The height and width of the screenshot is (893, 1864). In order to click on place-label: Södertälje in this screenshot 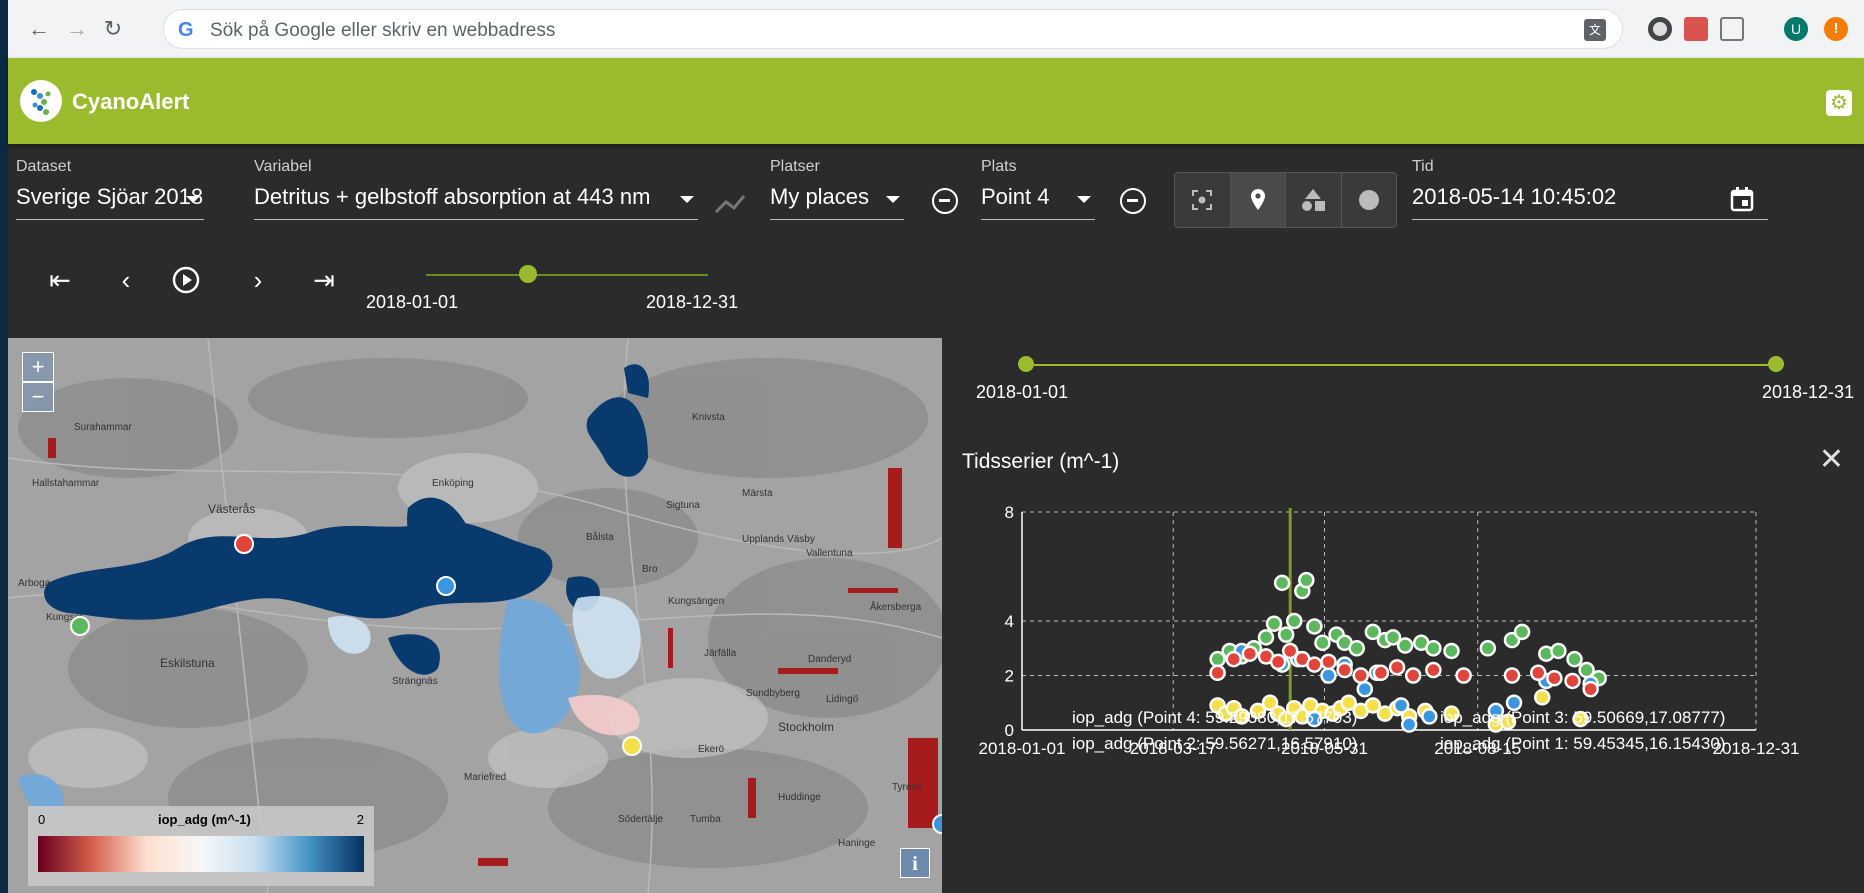, I will do `click(641, 819)`.